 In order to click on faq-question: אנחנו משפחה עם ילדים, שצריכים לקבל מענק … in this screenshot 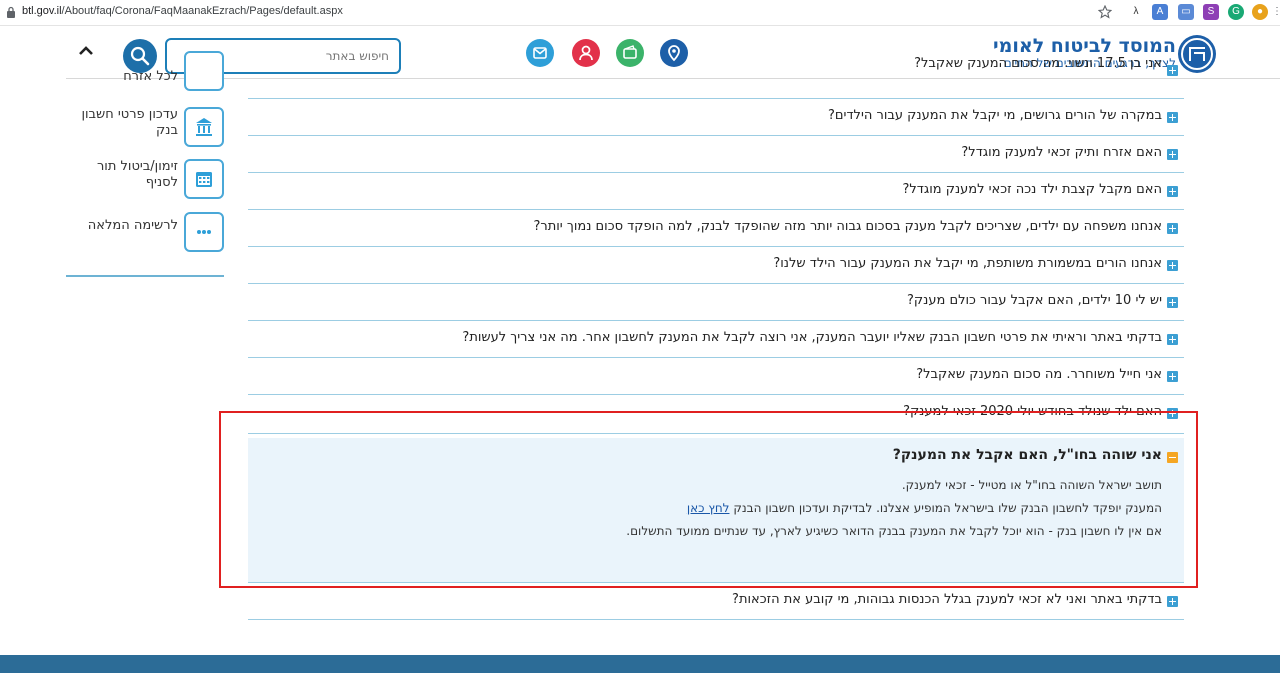, I will do `click(847, 226)`.